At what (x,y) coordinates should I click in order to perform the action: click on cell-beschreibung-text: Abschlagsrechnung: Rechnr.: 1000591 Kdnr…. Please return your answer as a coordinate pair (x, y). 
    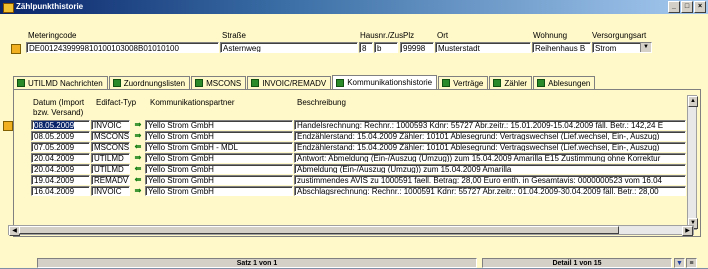
    Looking at the image, I should click on (478, 191).